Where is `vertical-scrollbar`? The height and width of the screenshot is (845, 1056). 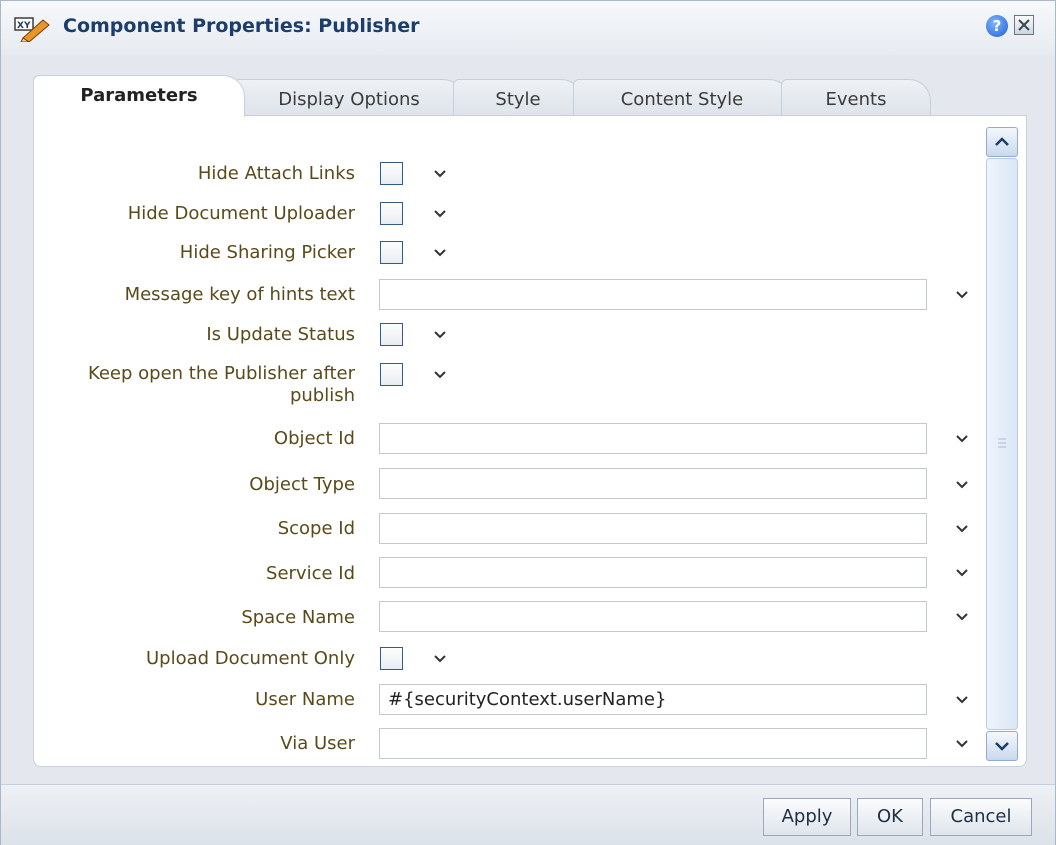 vertical-scrollbar is located at coordinates (1002, 444).